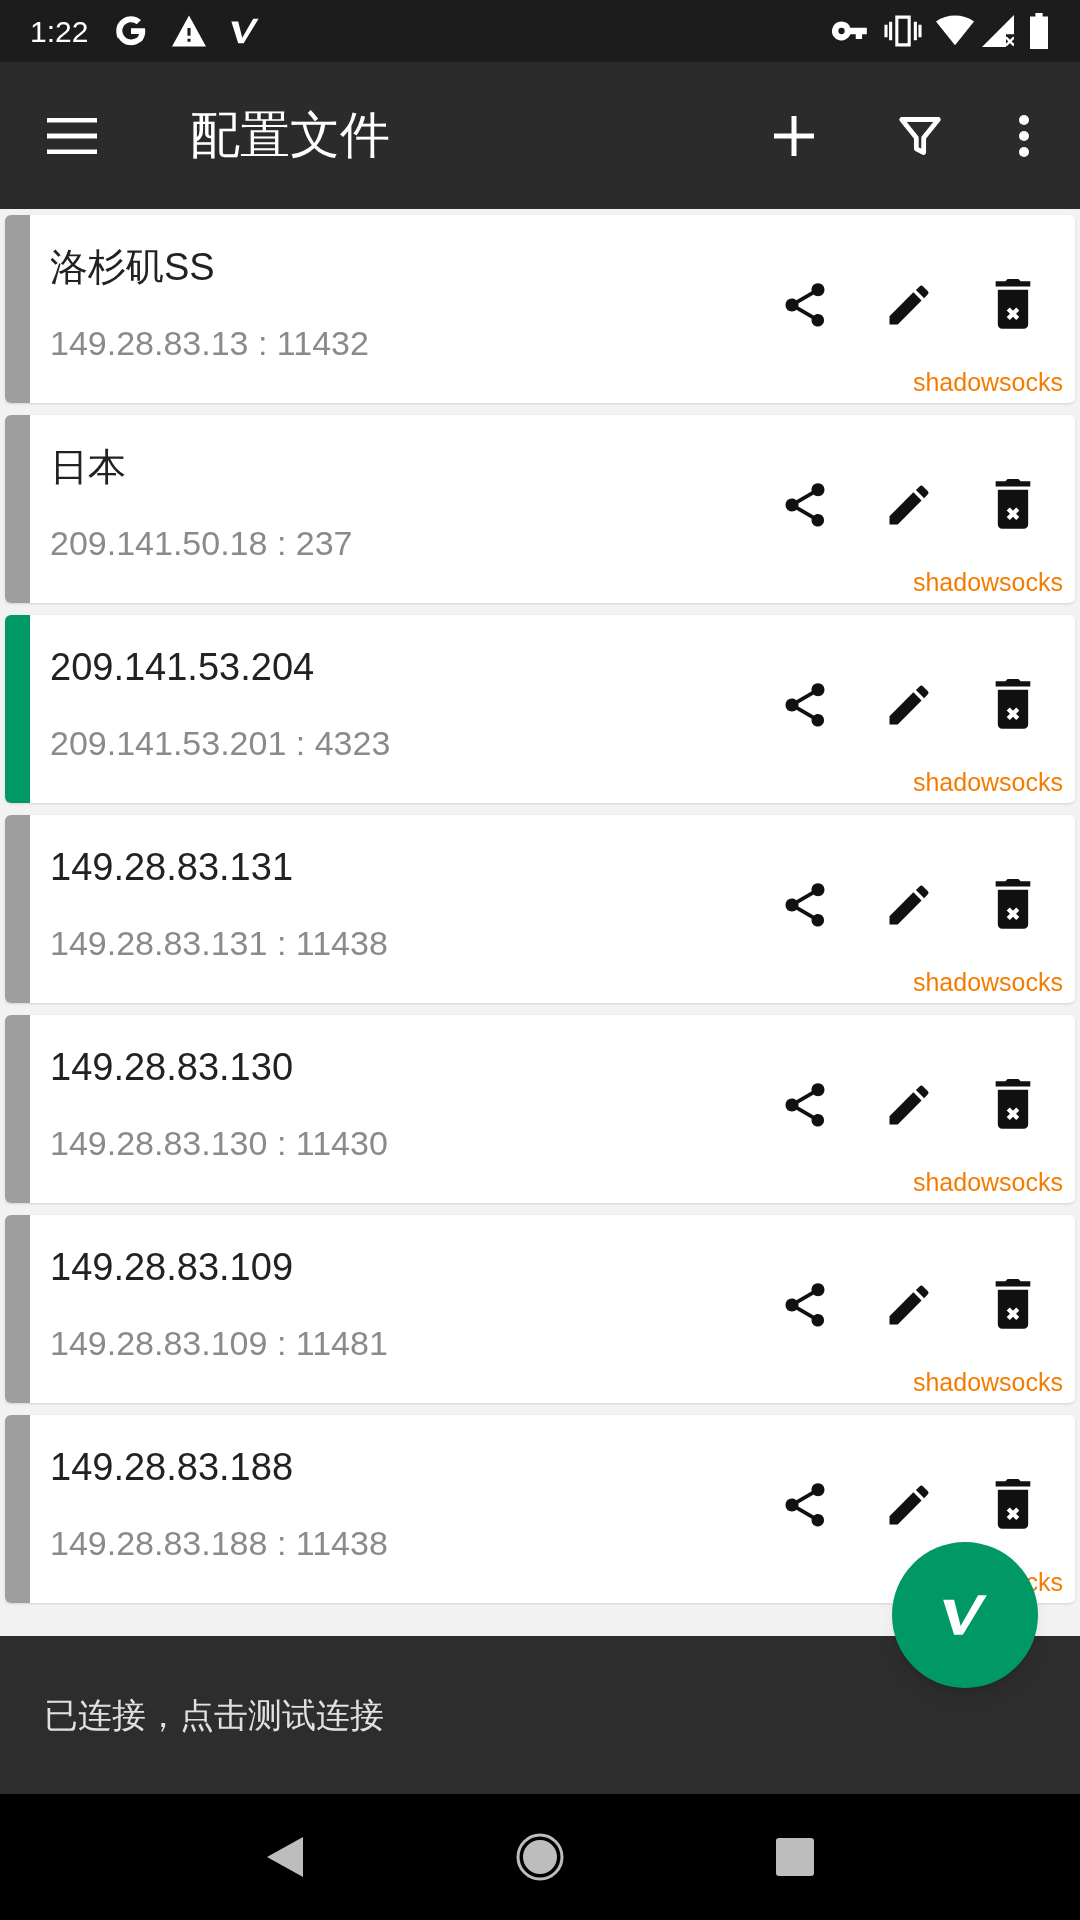 The width and height of the screenshot is (1080, 1920). What do you see at coordinates (171, 1067) in the screenshot?
I see `profile-name: 149.28.83.130` at bounding box center [171, 1067].